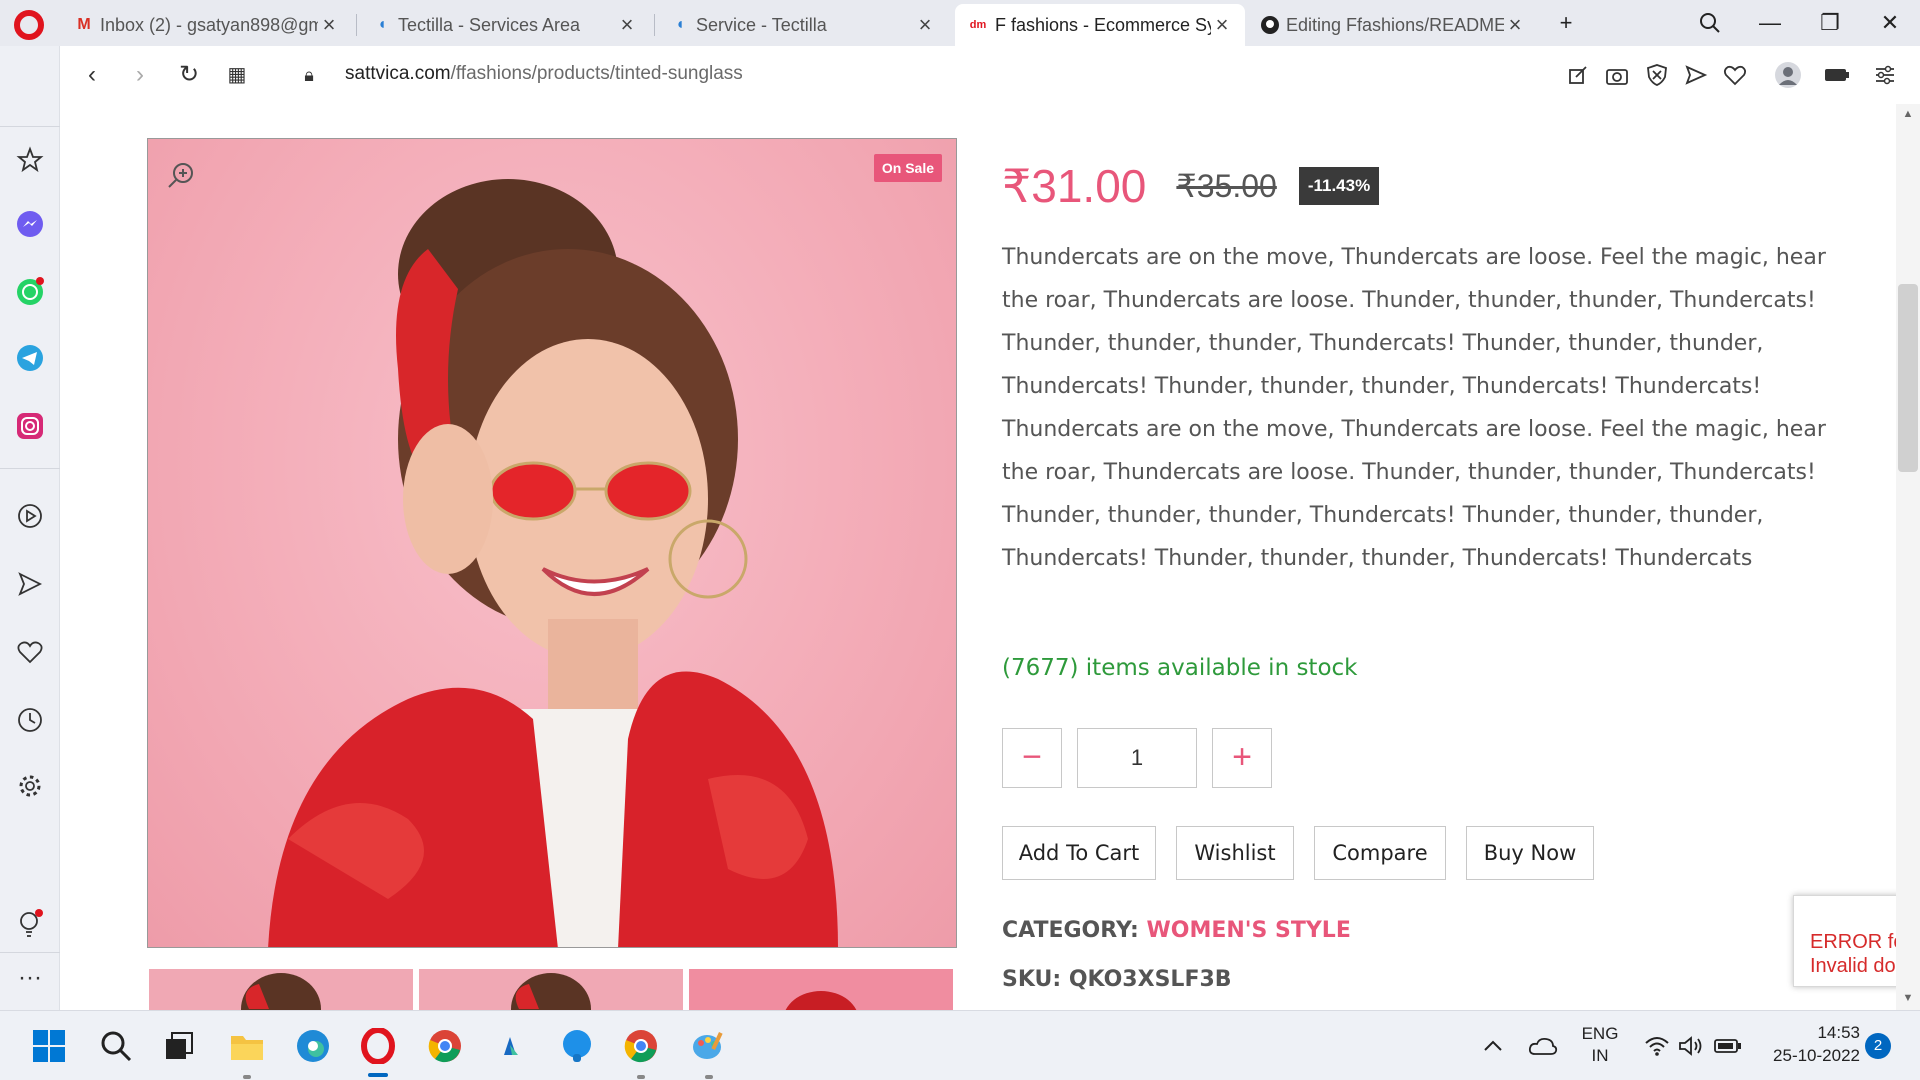 This screenshot has width=1920, height=1080. Describe the element at coordinates (49, 1046) in the screenshot. I see `windows-start-icon` at that location.